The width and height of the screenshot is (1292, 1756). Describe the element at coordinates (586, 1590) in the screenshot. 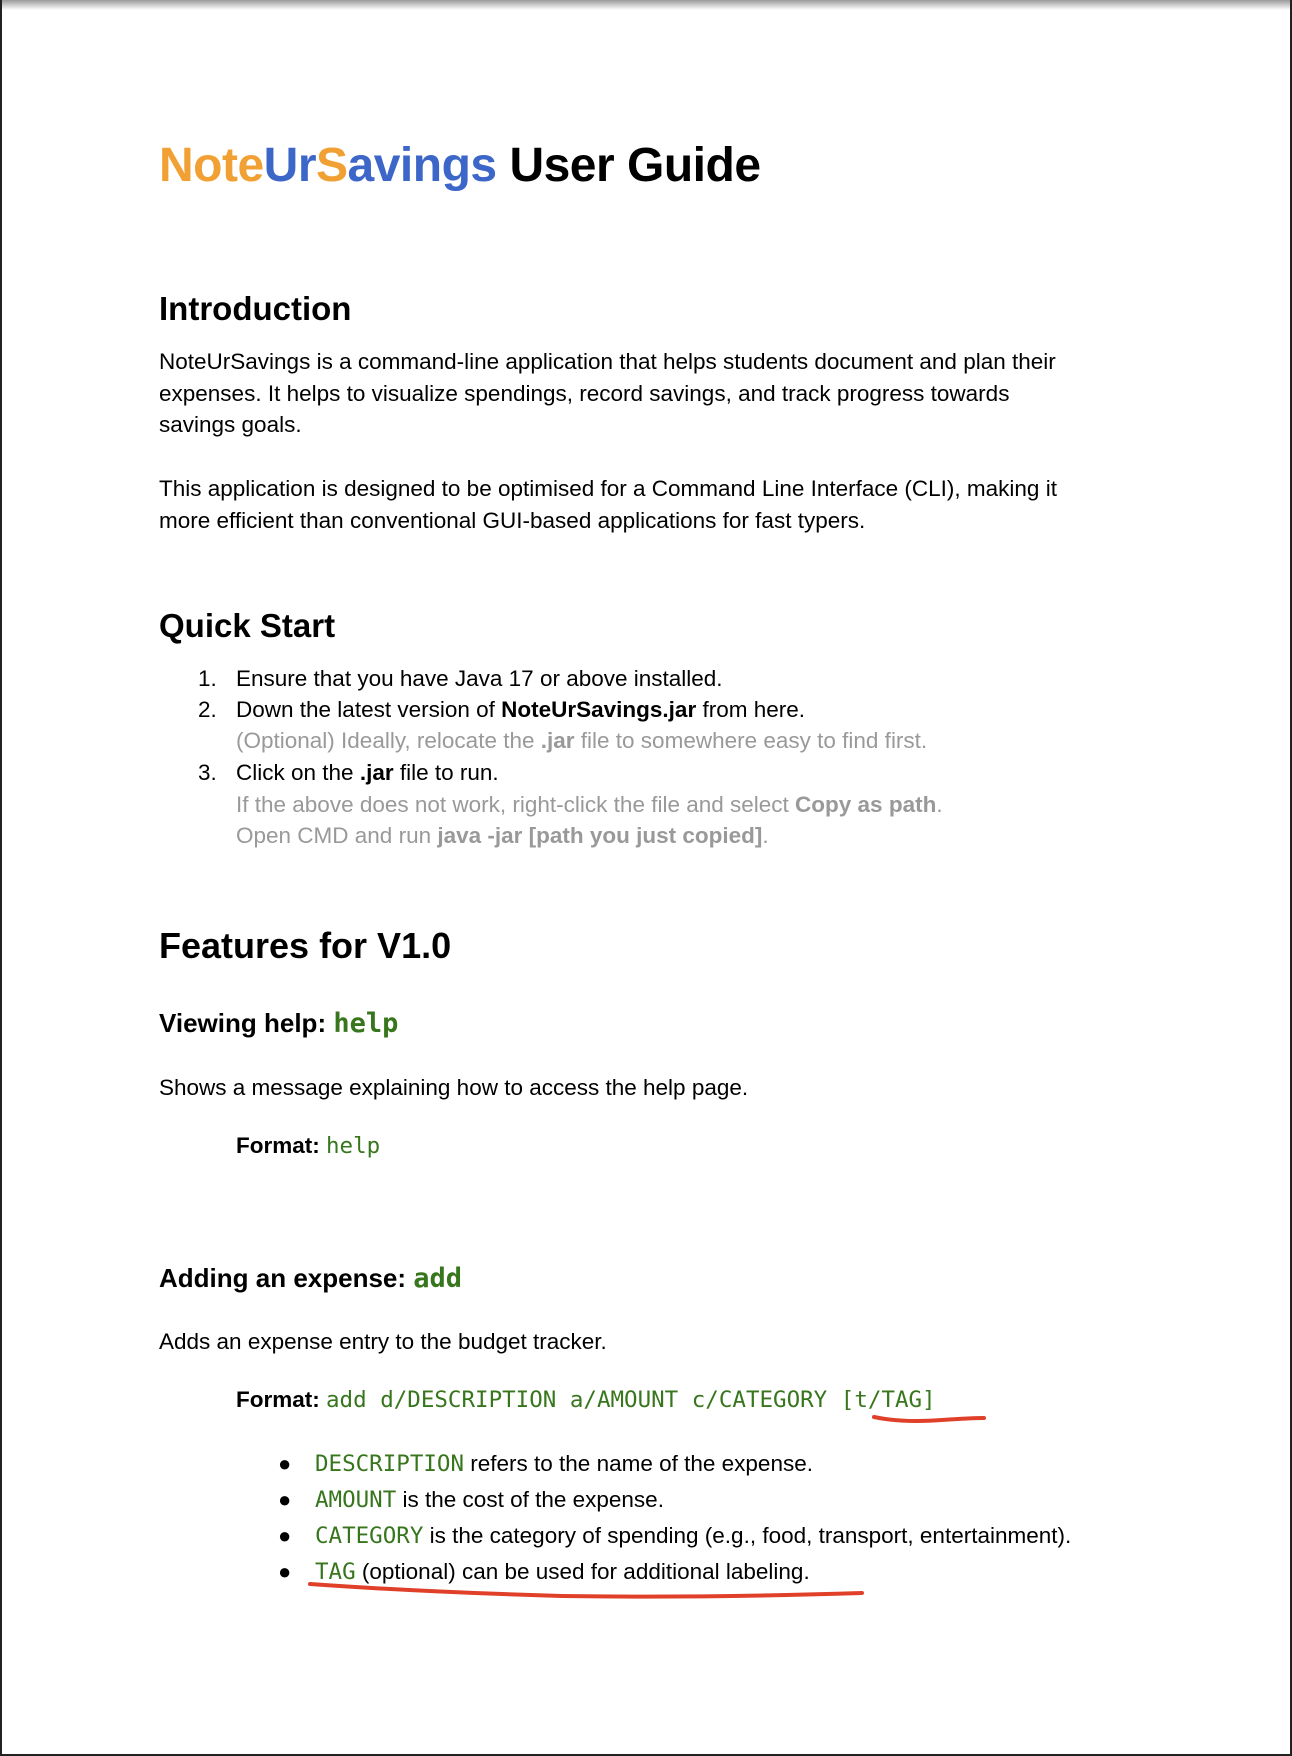

I see `tag-bullet-underline` at that location.